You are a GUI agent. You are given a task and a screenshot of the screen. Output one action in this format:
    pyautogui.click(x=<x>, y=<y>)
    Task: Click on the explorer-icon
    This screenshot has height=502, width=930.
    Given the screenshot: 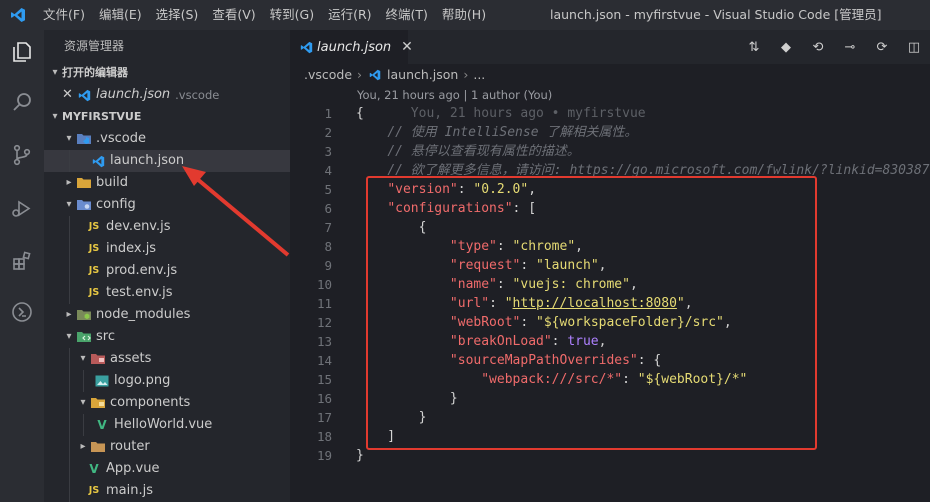 What is the action you would take?
    pyautogui.click(x=22, y=52)
    